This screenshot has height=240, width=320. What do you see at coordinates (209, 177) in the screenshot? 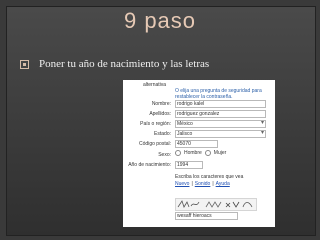
I see `captcha-prompt: Escriba los caracteres que vea` at bounding box center [209, 177].